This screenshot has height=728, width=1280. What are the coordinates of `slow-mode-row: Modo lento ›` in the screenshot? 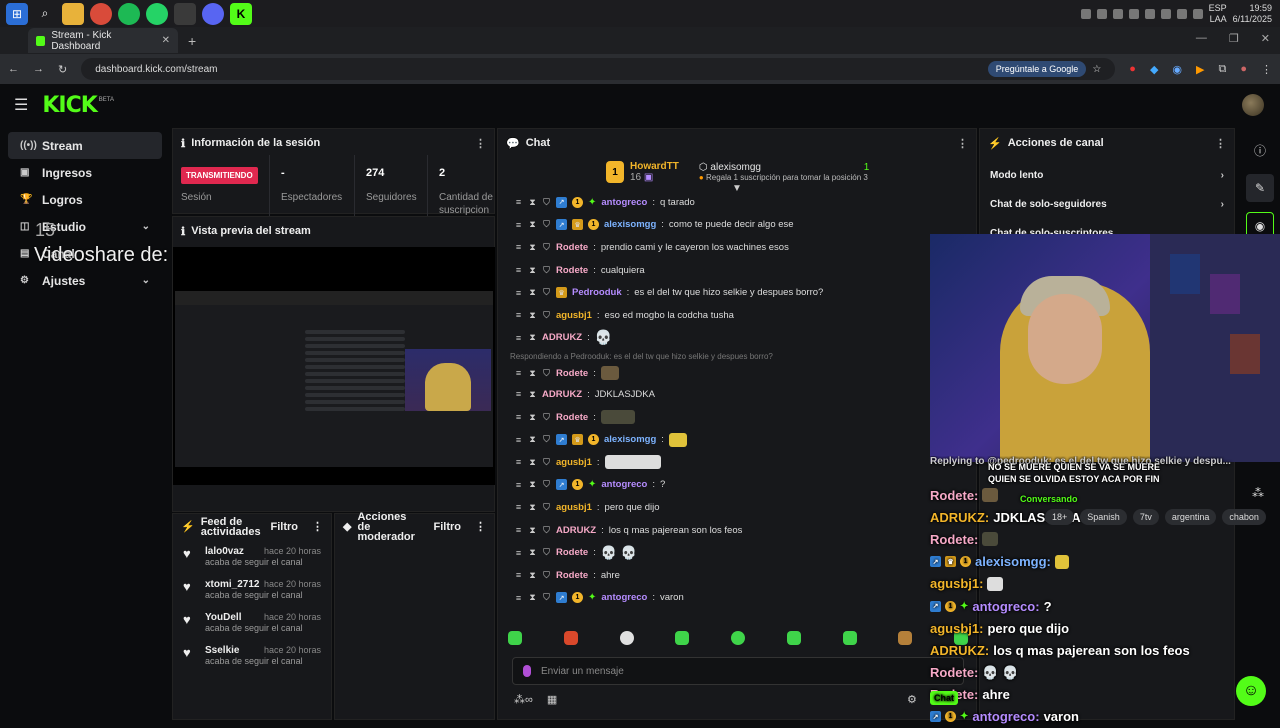 It's located at (1107, 175).